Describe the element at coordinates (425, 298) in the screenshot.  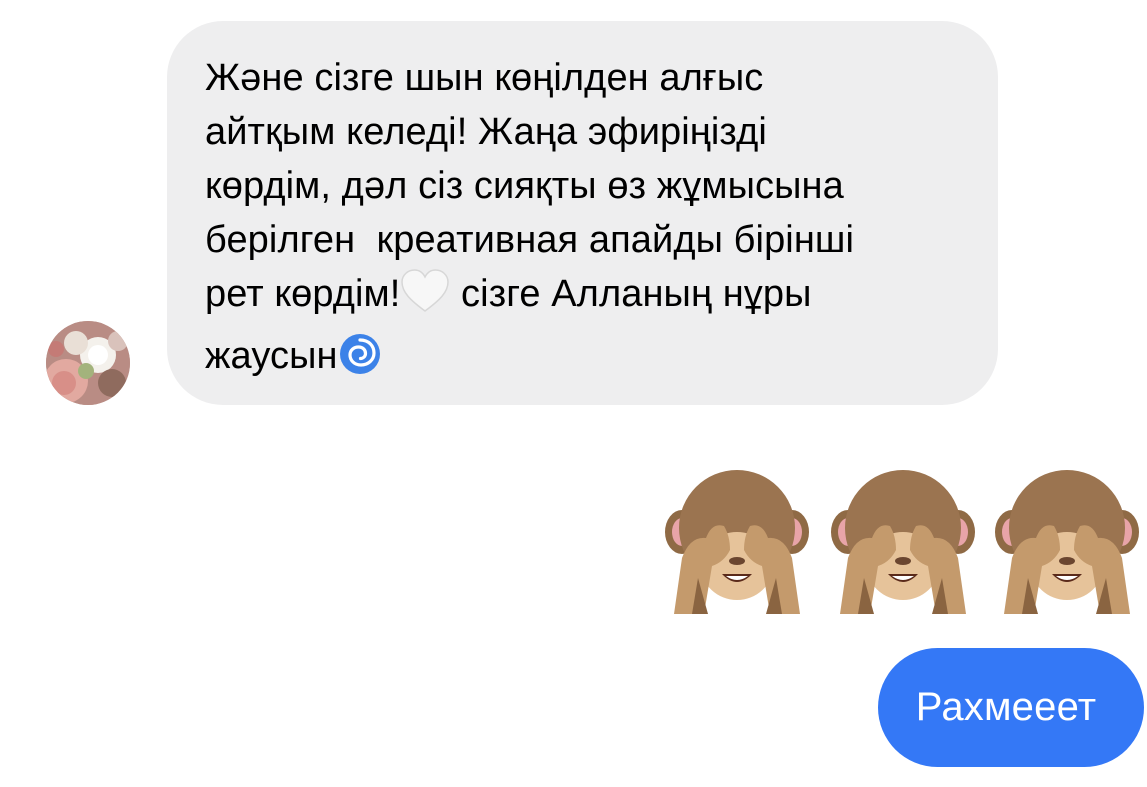
I see `white-heart-icon` at that location.